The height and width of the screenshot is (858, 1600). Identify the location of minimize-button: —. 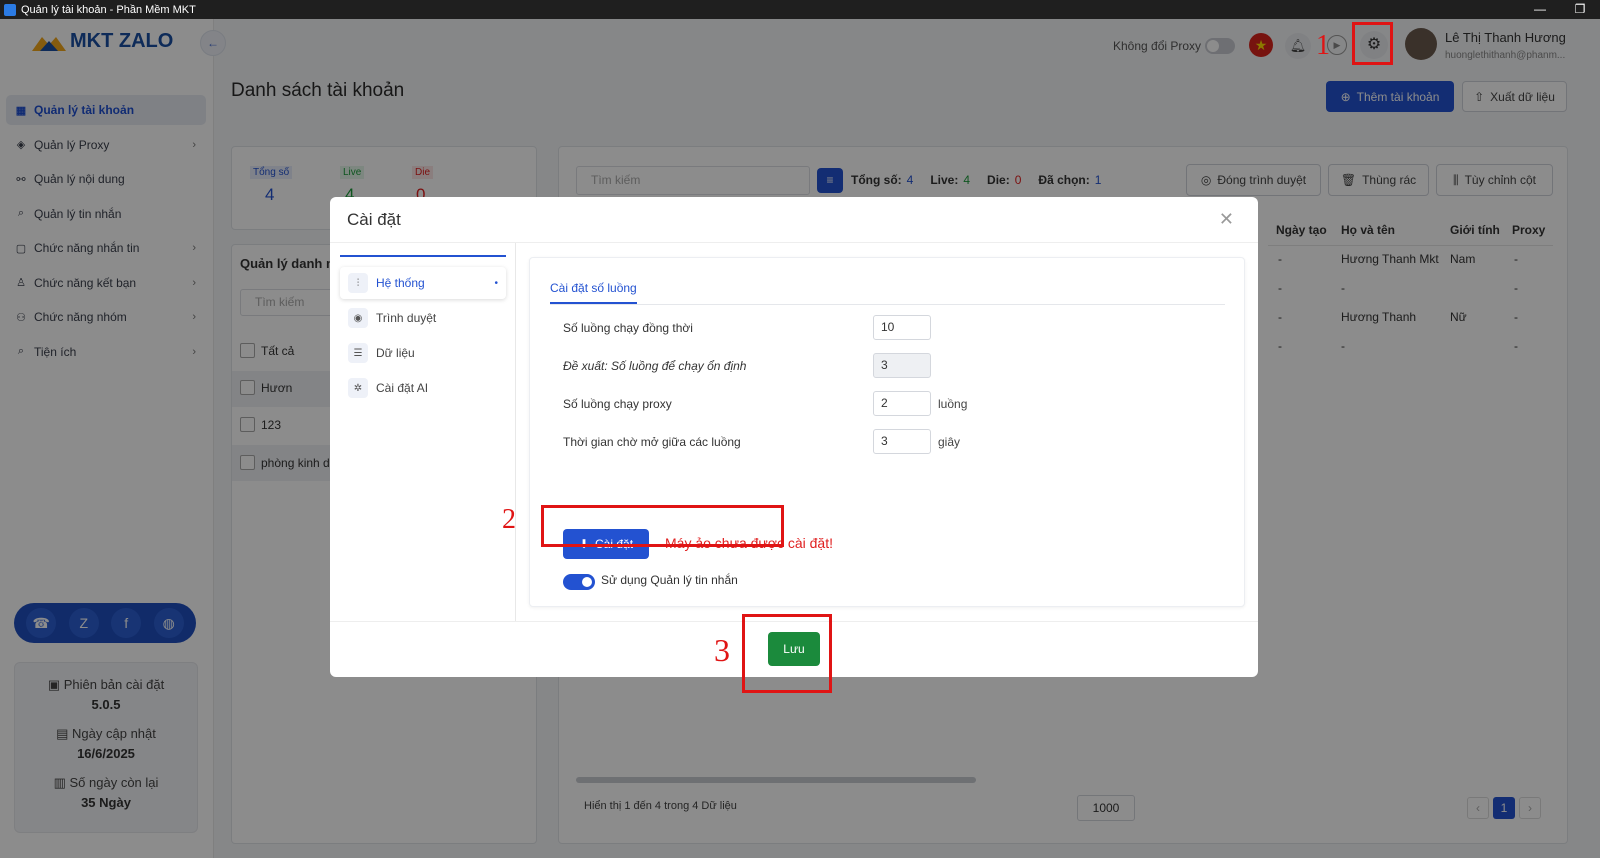
(1540, 9).